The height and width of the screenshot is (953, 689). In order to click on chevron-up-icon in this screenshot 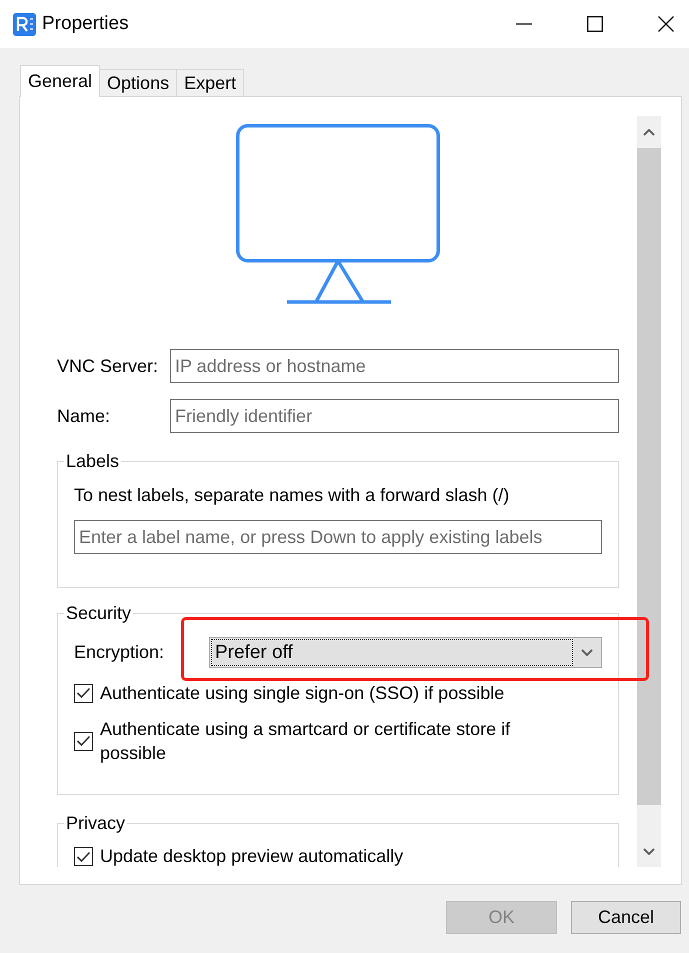, I will do `click(649, 132)`.